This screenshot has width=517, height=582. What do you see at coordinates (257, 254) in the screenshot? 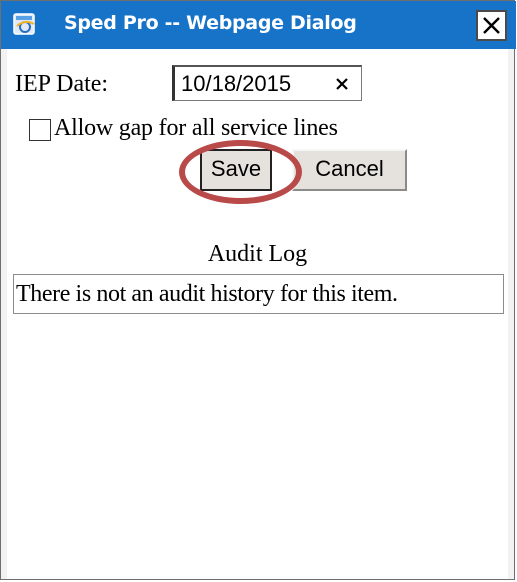
I see `audit-log-heading: Audit Log` at bounding box center [257, 254].